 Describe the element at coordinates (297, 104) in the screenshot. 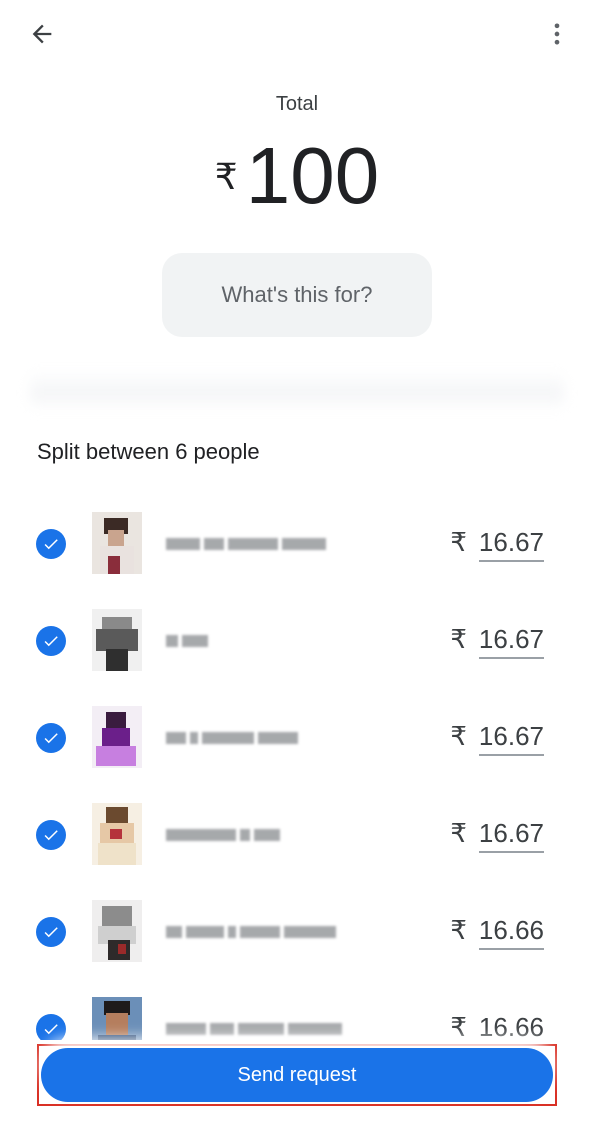

I see `total-label: Total` at that location.